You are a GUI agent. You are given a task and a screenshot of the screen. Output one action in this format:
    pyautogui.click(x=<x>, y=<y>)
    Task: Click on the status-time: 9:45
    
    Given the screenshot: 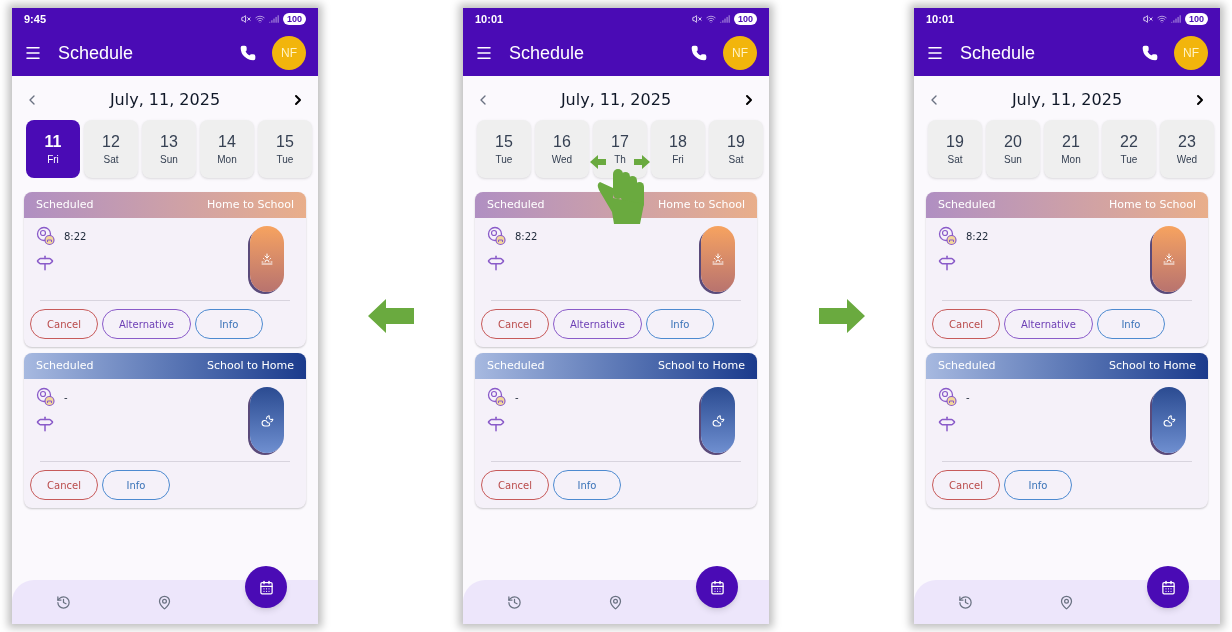 What is the action you would take?
    pyautogui.click(x=35, y=19)
    